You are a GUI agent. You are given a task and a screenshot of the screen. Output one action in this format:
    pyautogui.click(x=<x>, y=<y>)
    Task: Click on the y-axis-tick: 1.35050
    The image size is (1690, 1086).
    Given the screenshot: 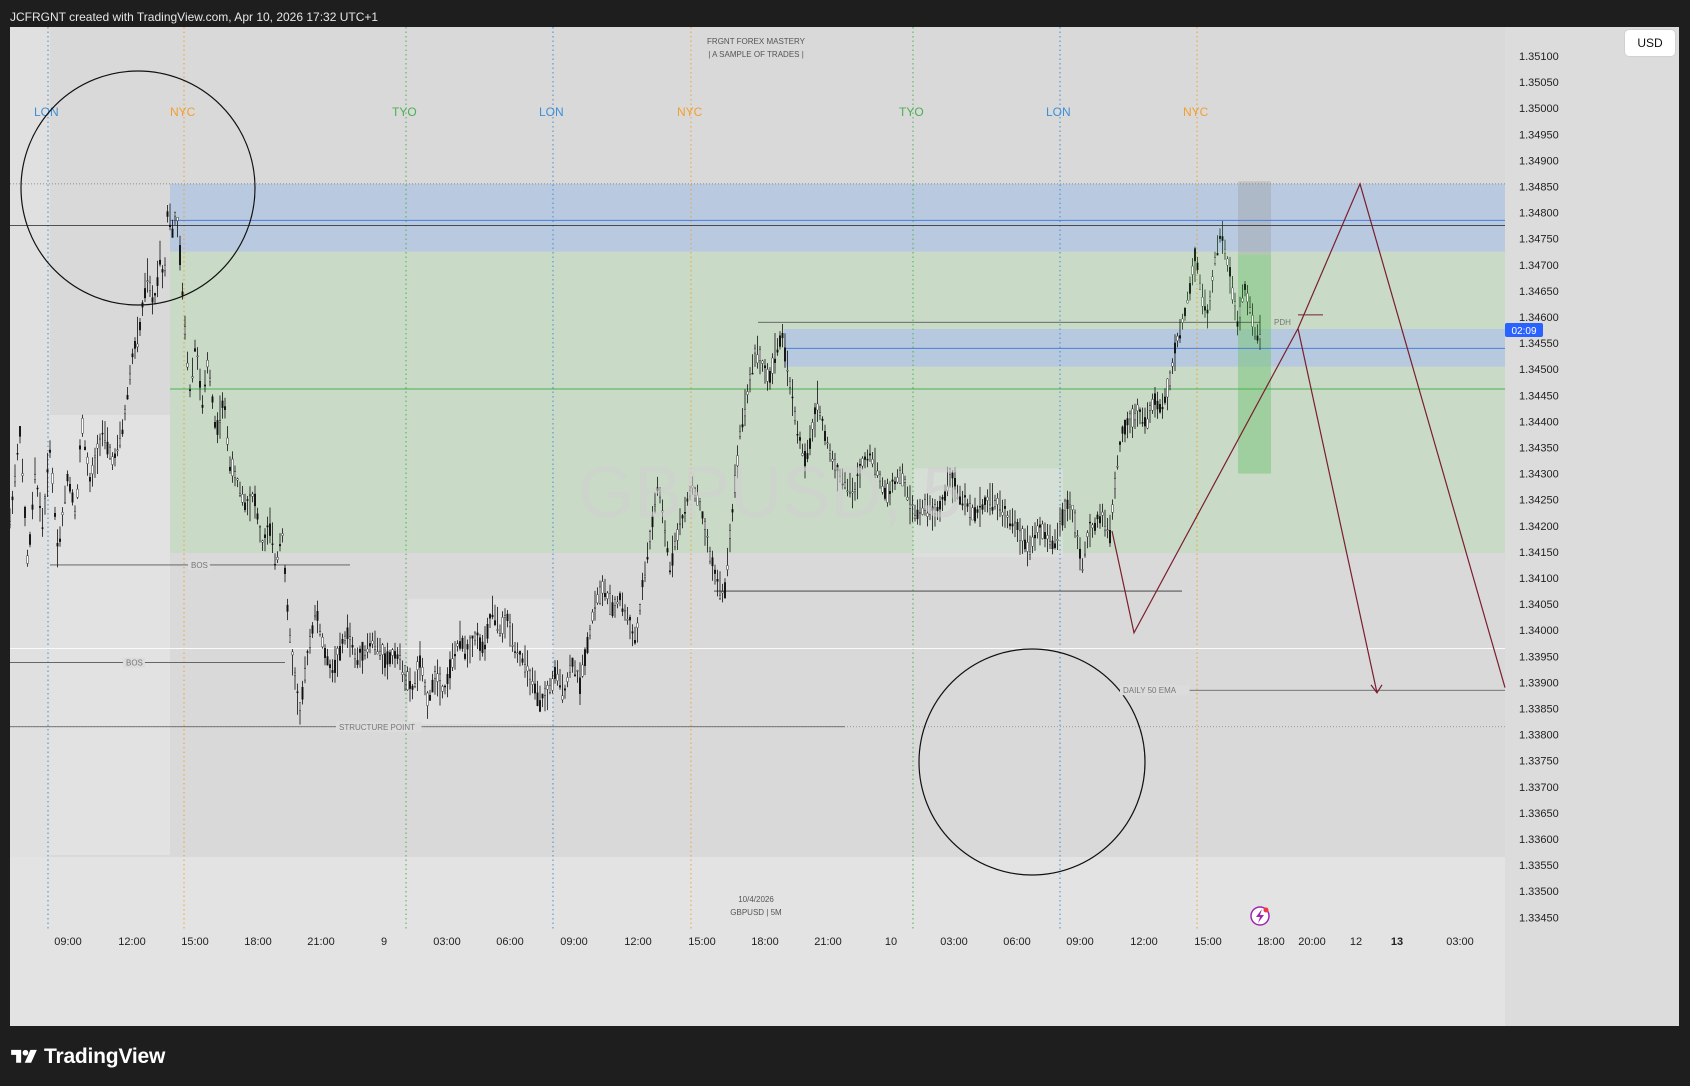 What is the action you would take?
    pyautogui.click(x=1539, y=83)
    